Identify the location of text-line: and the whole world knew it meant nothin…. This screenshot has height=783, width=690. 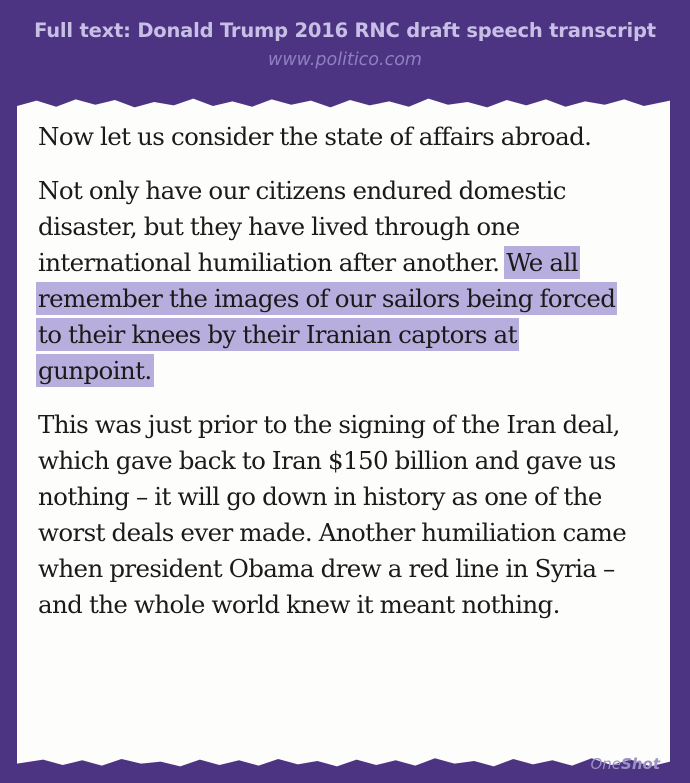
(299, 604).